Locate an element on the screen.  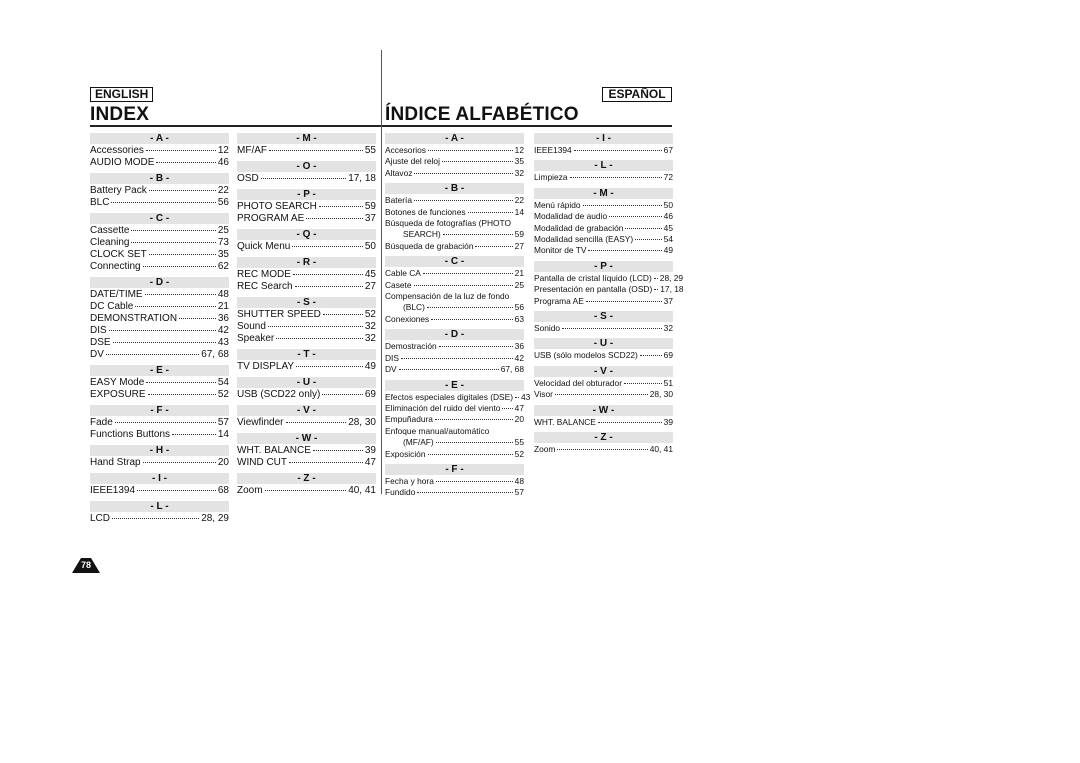
section-letter-header: - V - is located at coordinates (603, 371).